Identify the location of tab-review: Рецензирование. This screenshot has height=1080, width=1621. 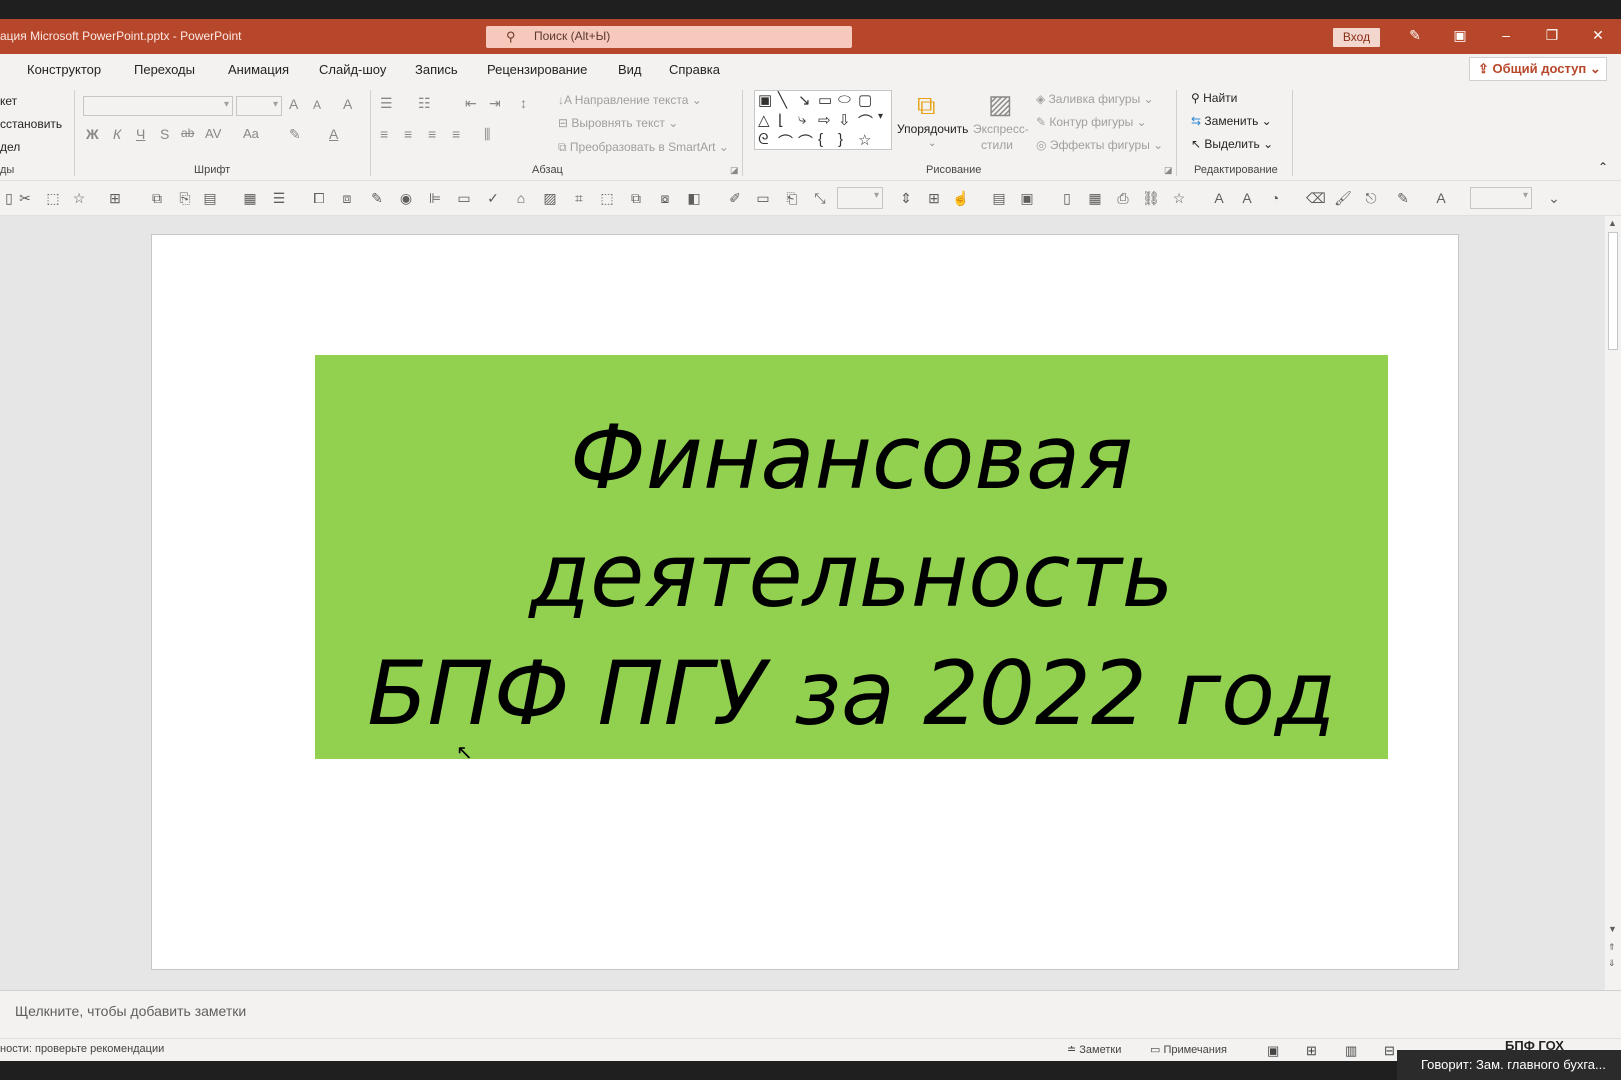
(537, 69).